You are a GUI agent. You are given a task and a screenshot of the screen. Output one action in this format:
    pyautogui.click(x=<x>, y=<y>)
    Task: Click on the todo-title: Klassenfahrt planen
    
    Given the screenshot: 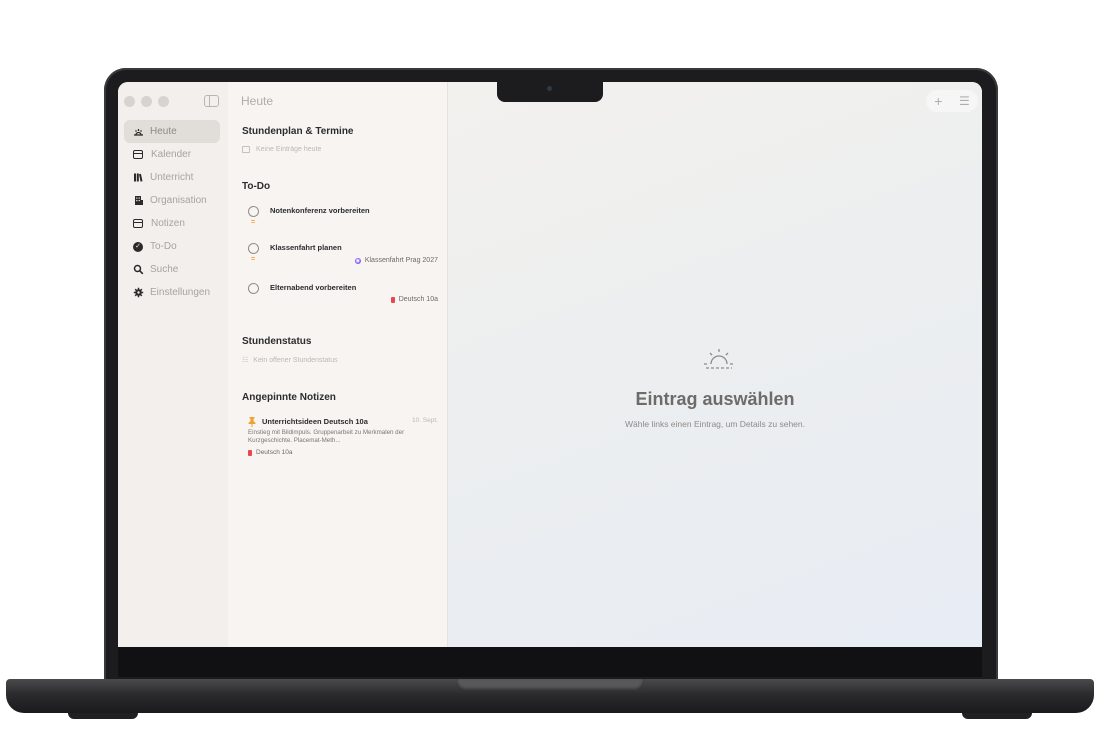 What is the action you would take?
    pyautogui.click(x=306, y=247)
    